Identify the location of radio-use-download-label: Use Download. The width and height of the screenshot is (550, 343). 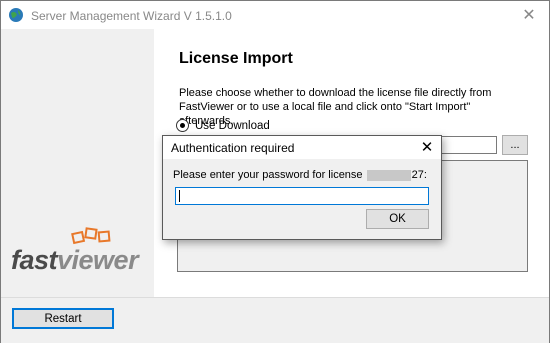
(232, 125).